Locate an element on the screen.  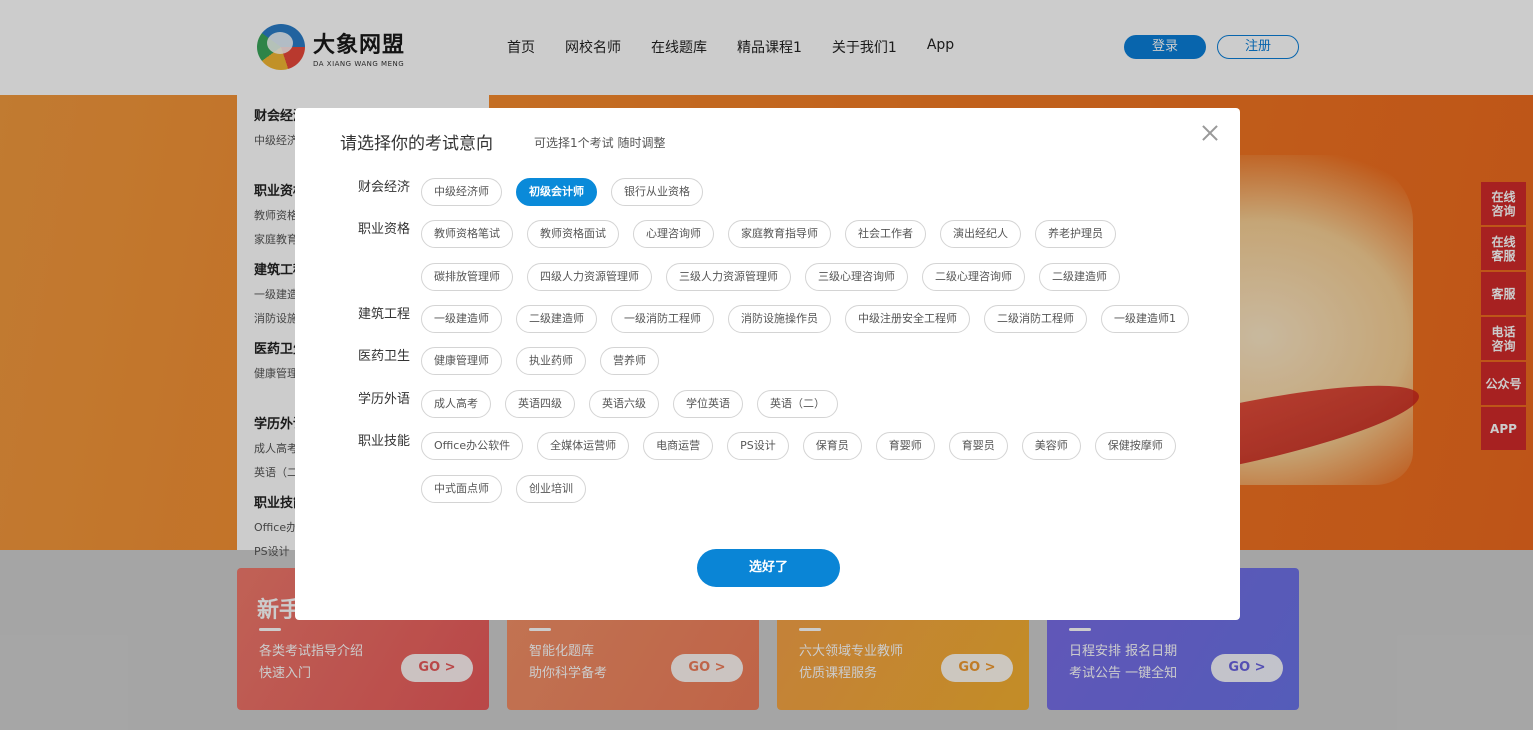
exam-option-tag: Office办公软件 is located at coordinates (472, 446).